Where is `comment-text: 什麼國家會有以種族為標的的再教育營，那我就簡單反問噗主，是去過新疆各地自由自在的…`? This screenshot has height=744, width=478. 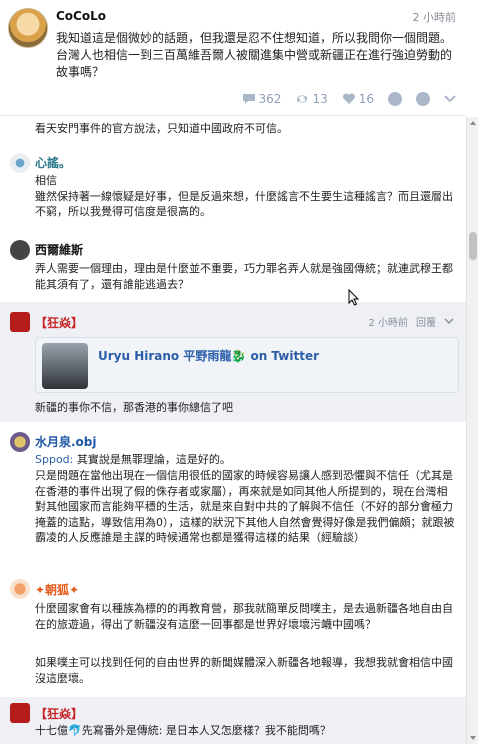
comment-text: 什麼國家會有以種族為標的的再教育營，那我就簡單反問噗主，是去過新疆各地自由自在的… is located at coordinates (244, 616).